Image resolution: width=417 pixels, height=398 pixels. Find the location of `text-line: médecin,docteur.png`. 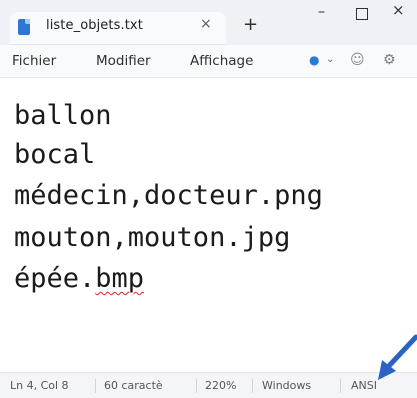

text-line: médecin,docteur.png is located at coordinates (168, 195).